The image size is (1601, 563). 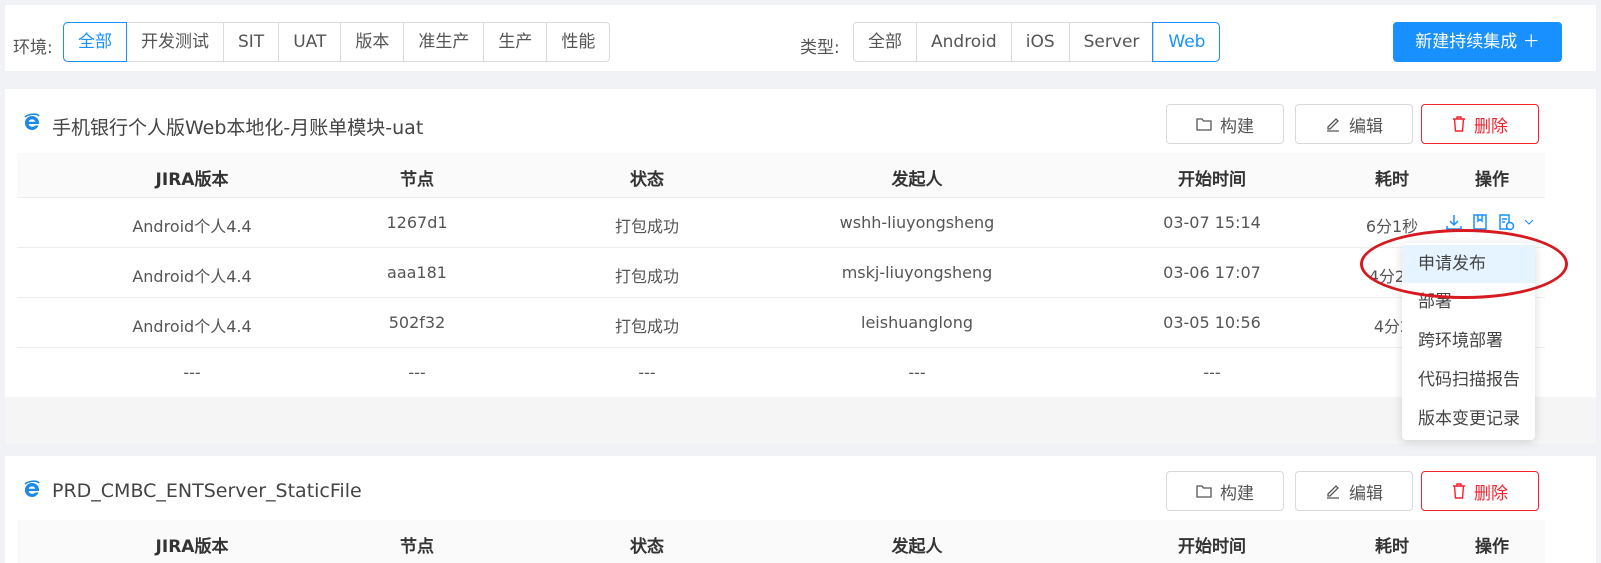 I want to click on row-actions, so click(x=1490, y=222).